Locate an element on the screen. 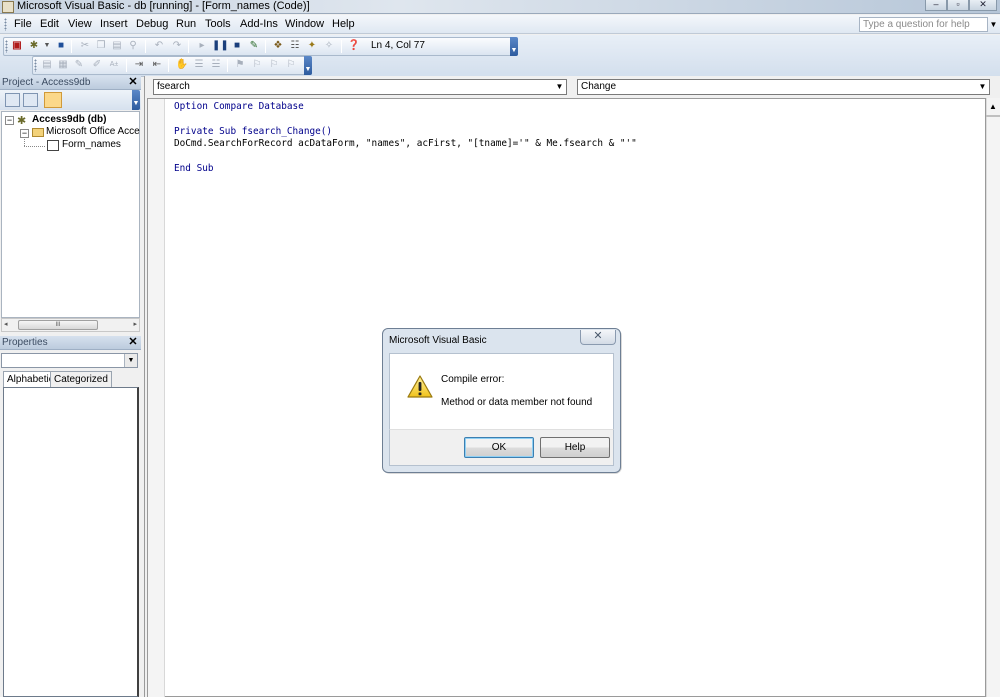  cut-icon: ✂ is located at coordinates (85, 46).